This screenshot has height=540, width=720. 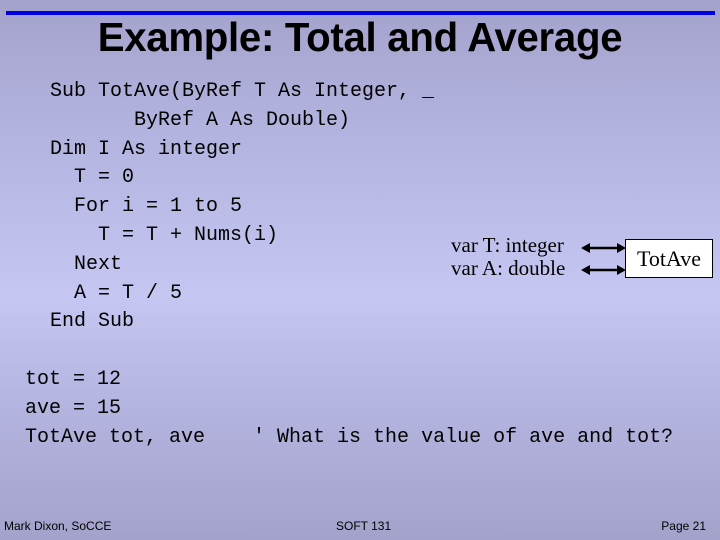 I want to click on code-line: Dim I As integer, so click(x=146, y=149).